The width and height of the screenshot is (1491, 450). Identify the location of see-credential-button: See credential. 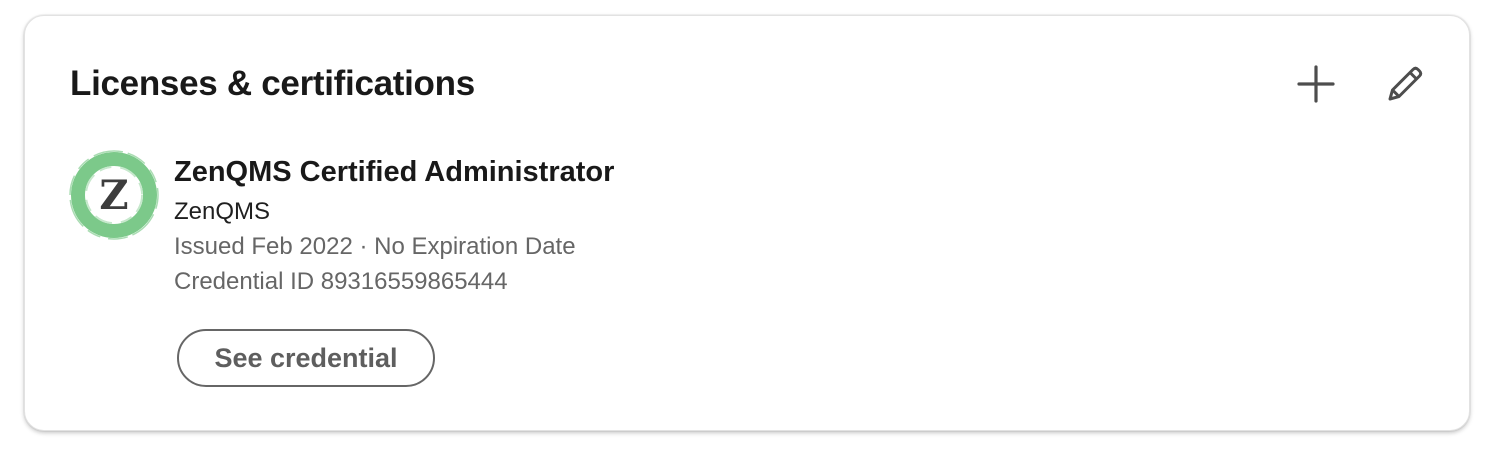
(306, 358).